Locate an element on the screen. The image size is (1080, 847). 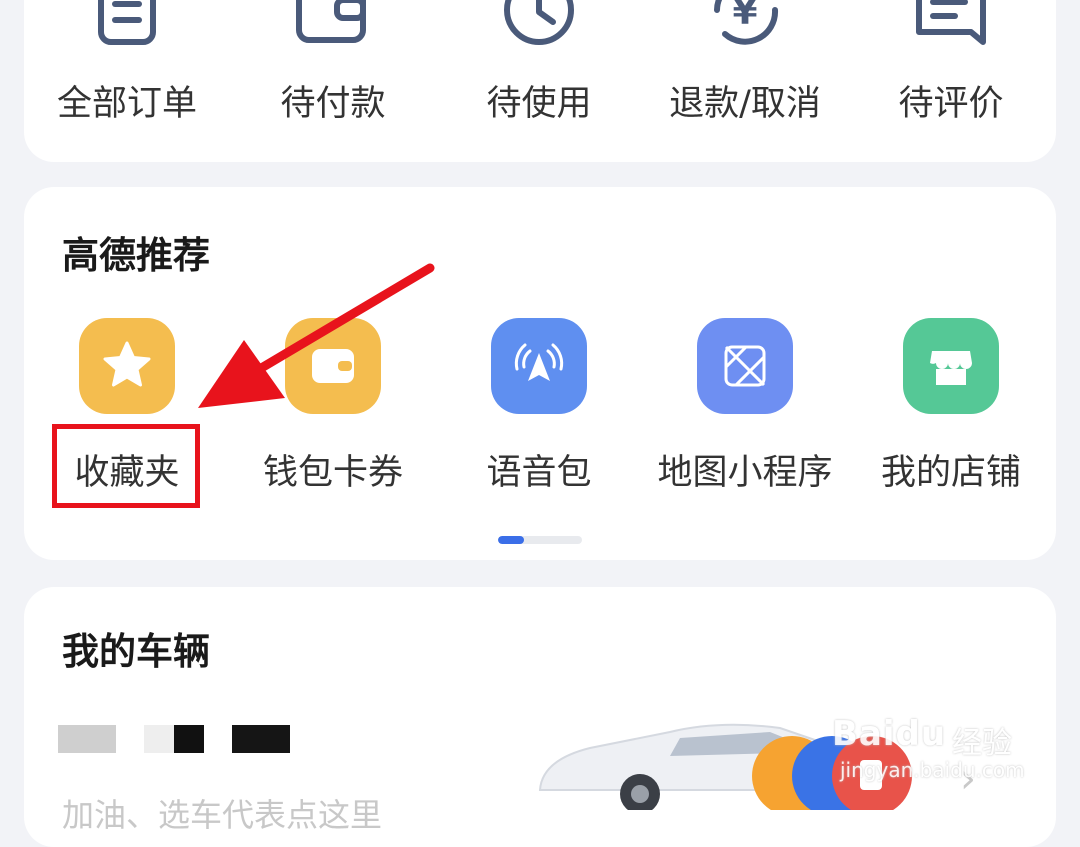
vehicles-title: 我的车辆 is located at coordinates (136, 651).